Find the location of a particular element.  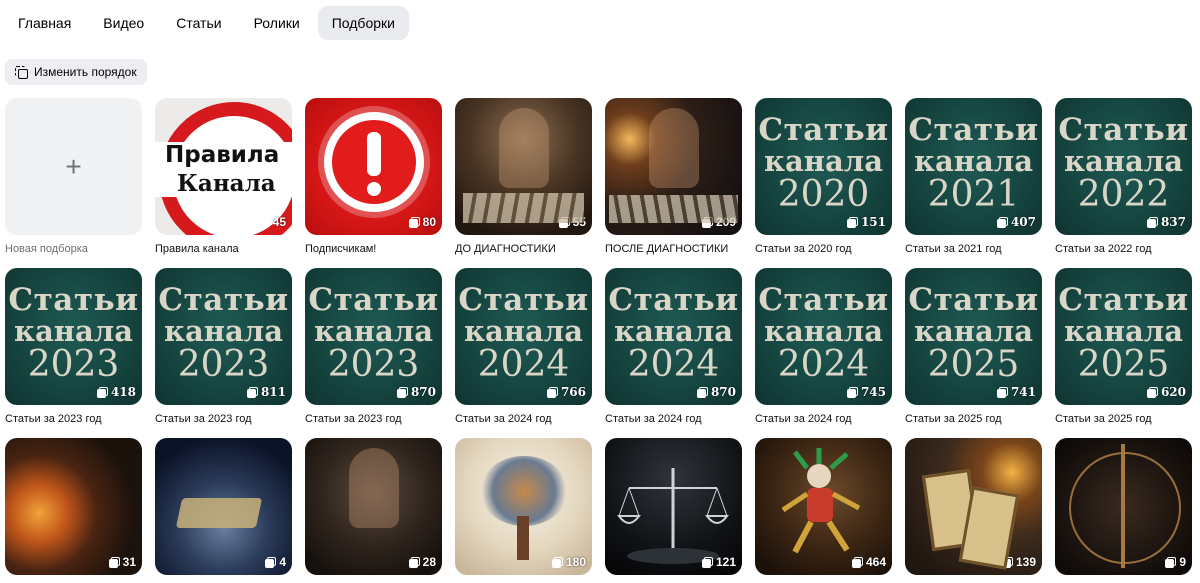

collection-title: Статьи за 2024 год is located at coordinates (503, 419).